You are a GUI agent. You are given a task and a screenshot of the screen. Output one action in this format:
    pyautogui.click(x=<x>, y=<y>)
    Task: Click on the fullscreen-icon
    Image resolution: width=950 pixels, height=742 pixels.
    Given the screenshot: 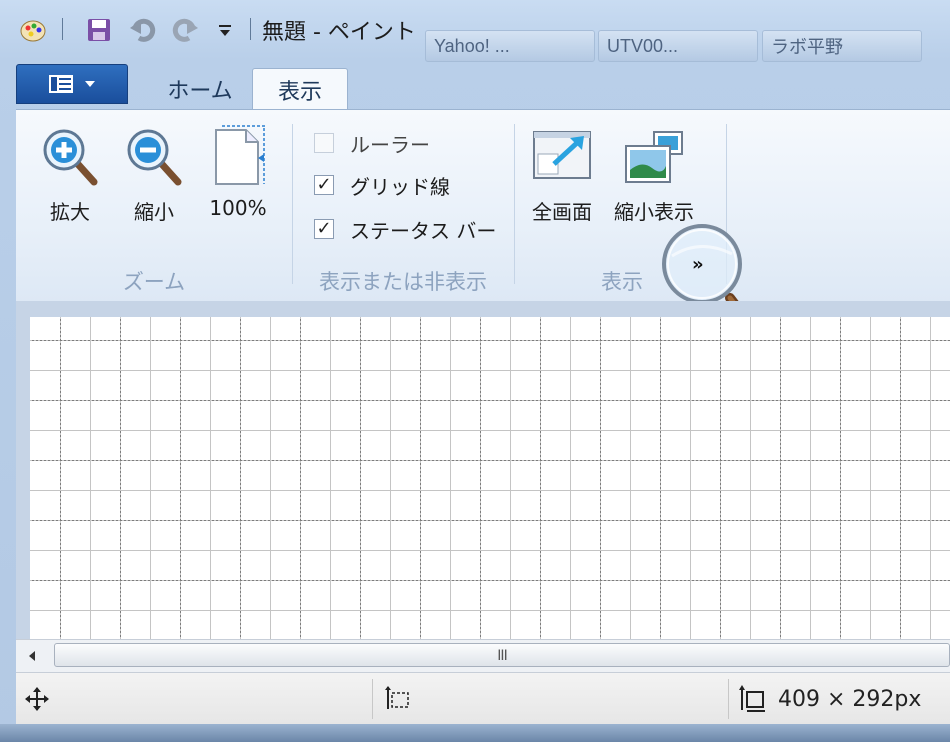 What is the action you would take?
    pyautogui.click(x=562, y=155)
    